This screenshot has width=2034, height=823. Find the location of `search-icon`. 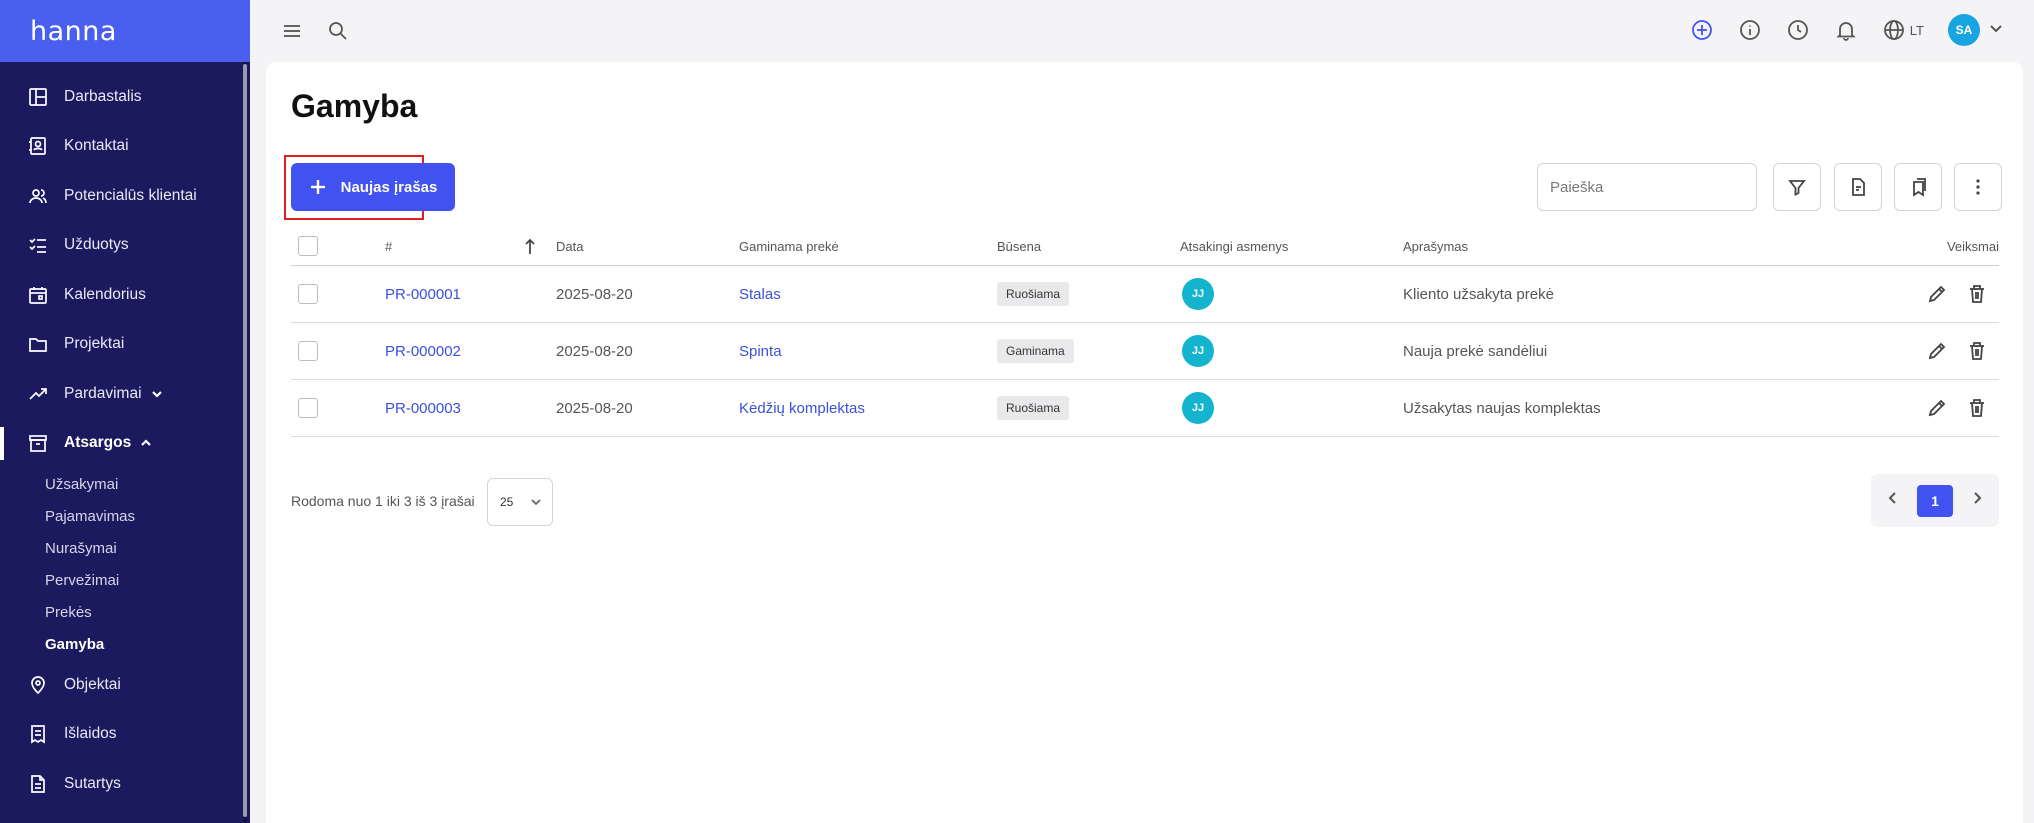

search-icon is located at coordinates (338, 31).